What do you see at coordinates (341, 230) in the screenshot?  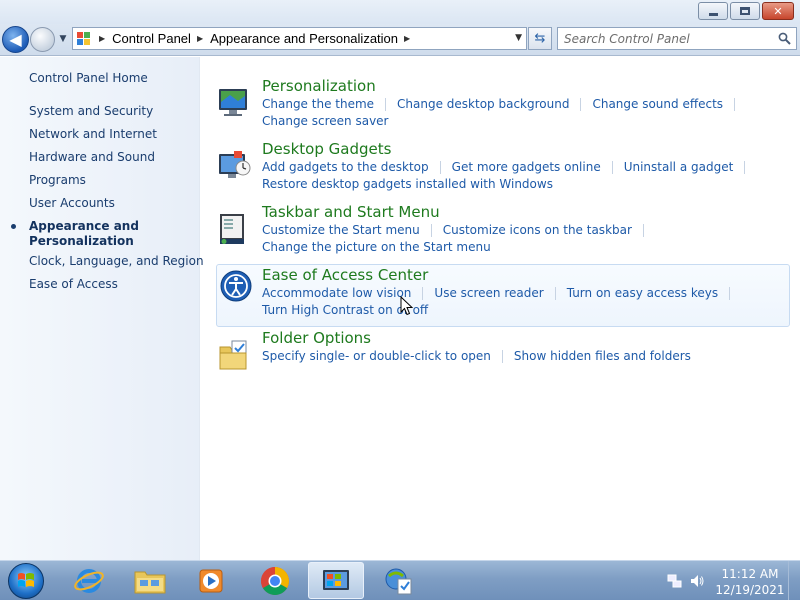 I see `link-customize-start-menu: Customize the Start menu` at bounding box center [341, 230].